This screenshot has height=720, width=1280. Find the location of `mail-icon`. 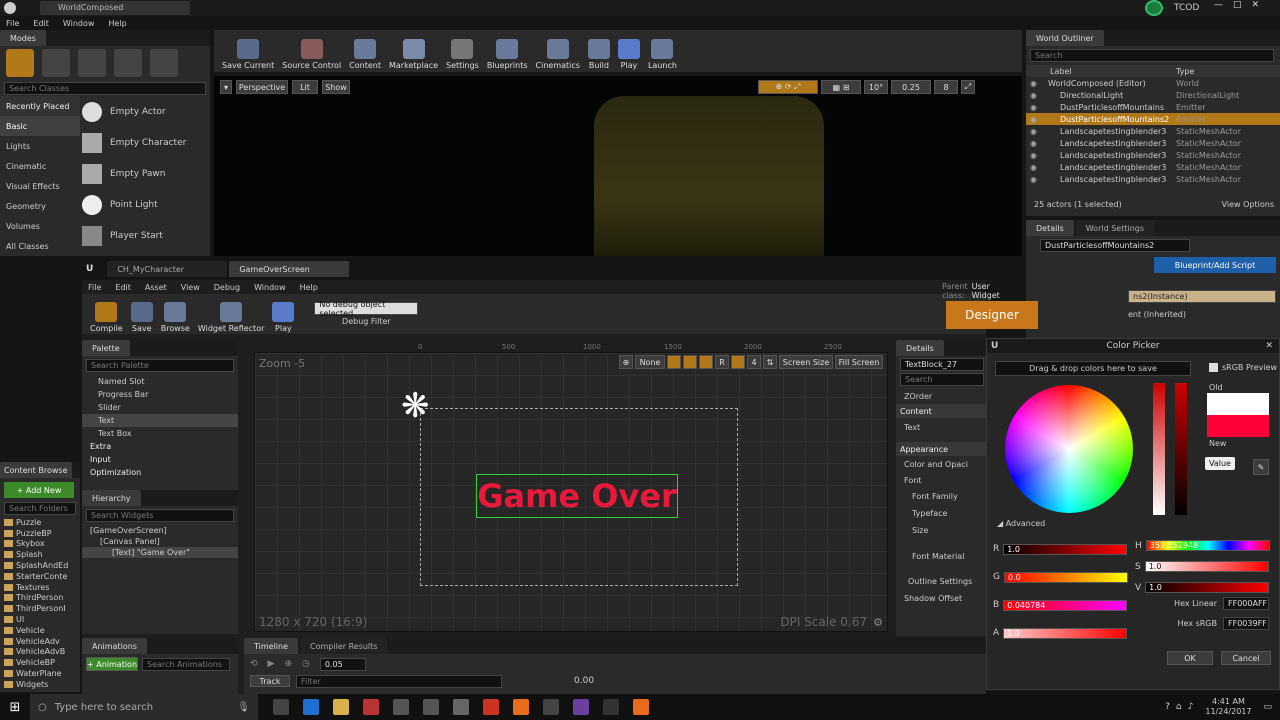

mail-icon is located at coordinates (461, 707).